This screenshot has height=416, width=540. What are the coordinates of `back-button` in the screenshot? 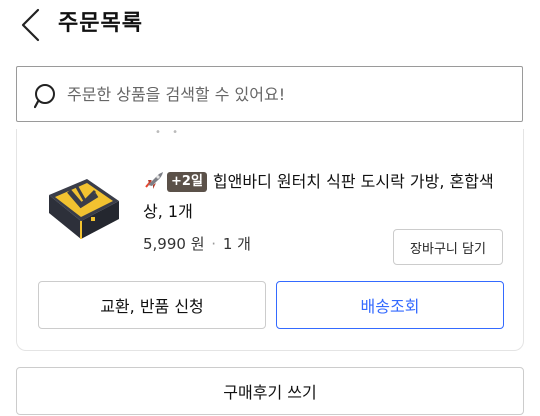 It's located at (31, 25).